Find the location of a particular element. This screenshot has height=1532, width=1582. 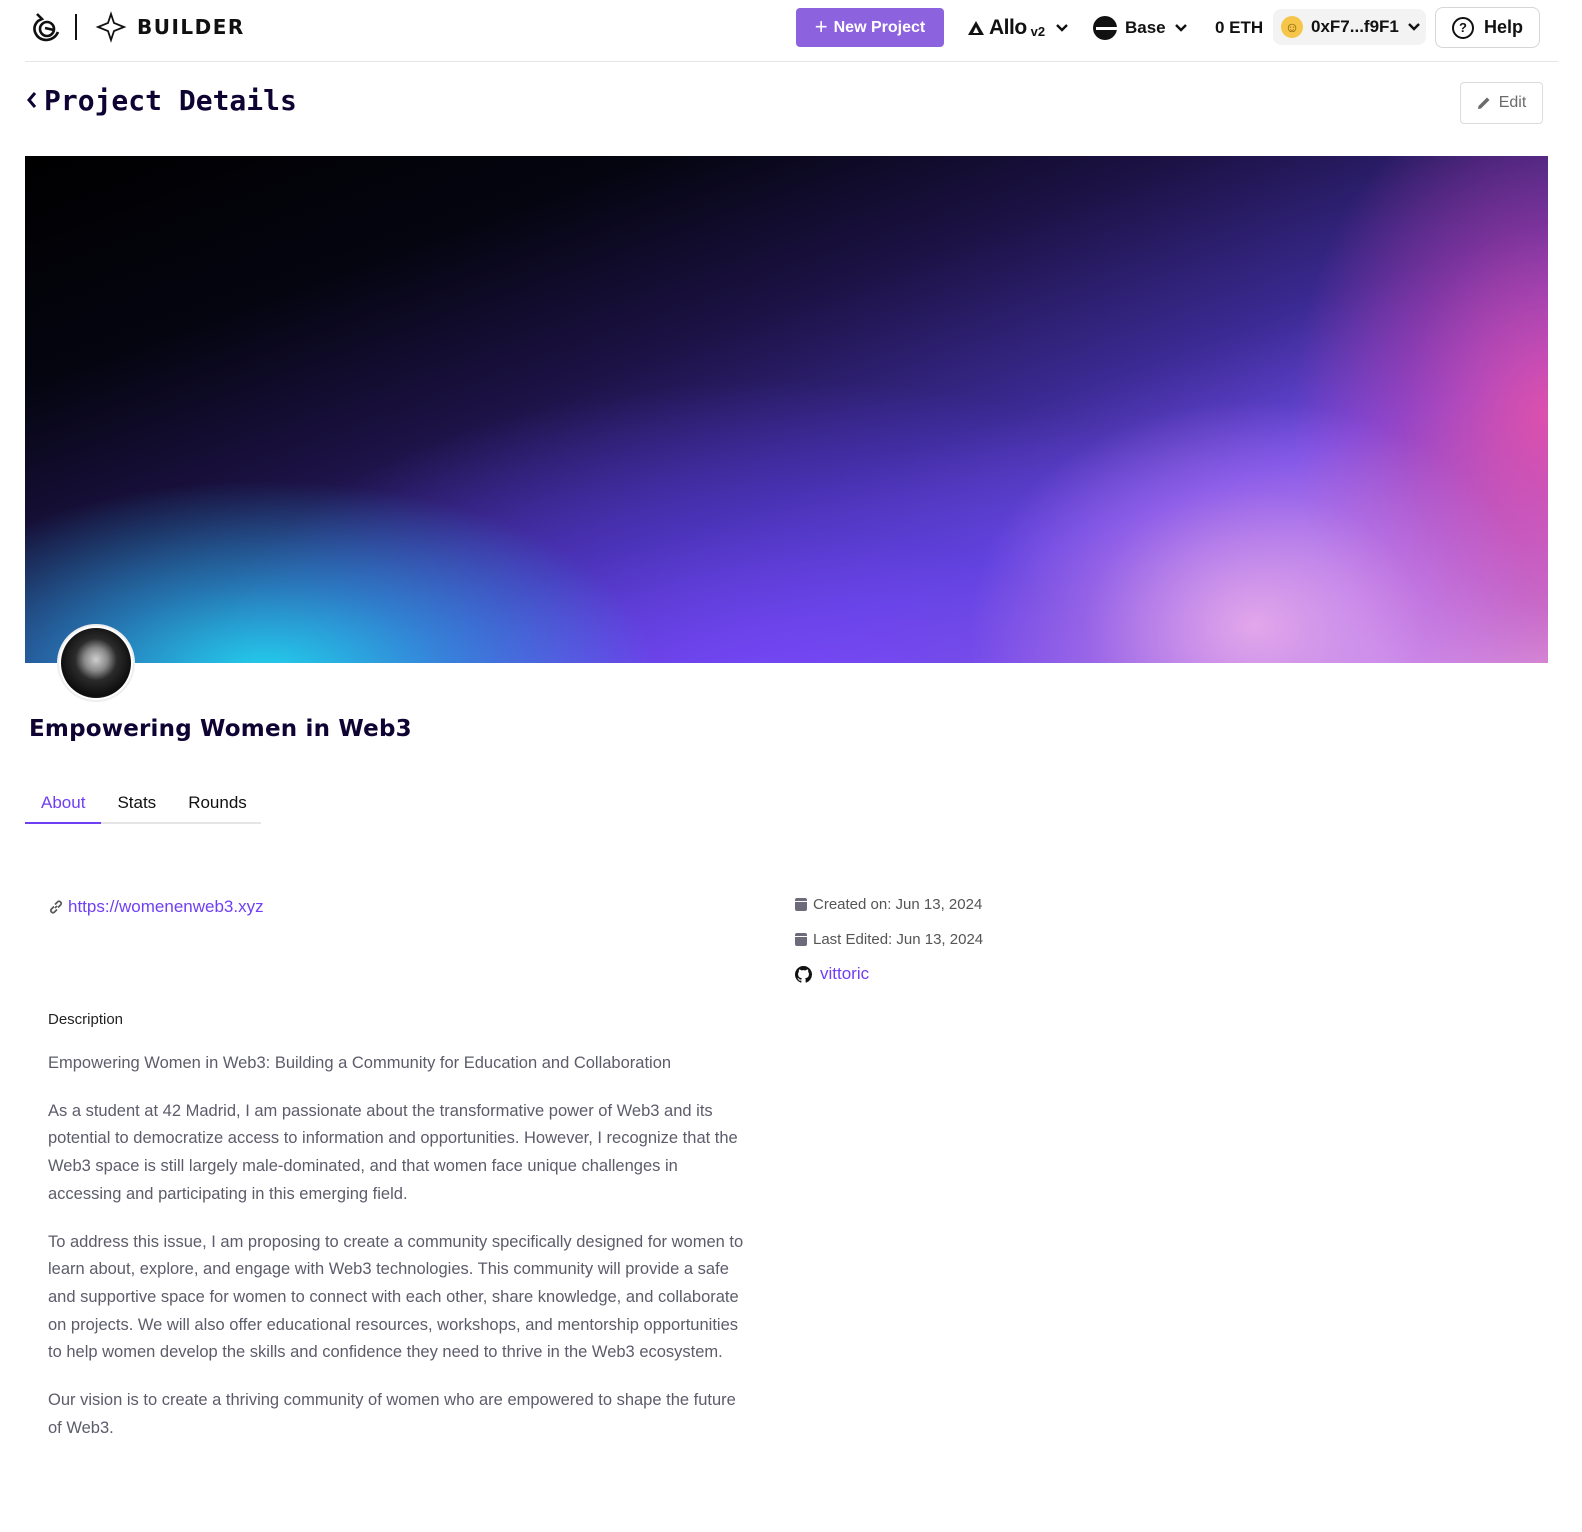

github-link: vittoric is located at coordinates (832, 974).